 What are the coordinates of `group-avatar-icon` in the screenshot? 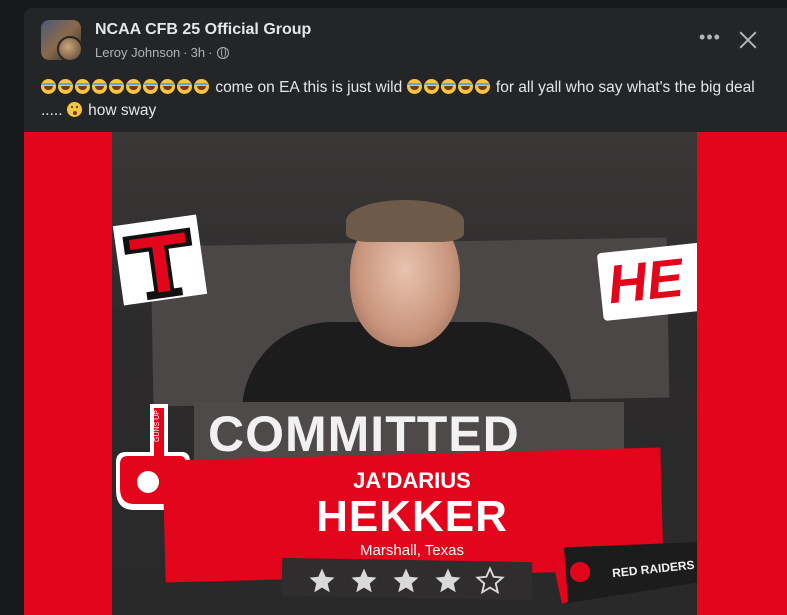 It's located at (61, 40).